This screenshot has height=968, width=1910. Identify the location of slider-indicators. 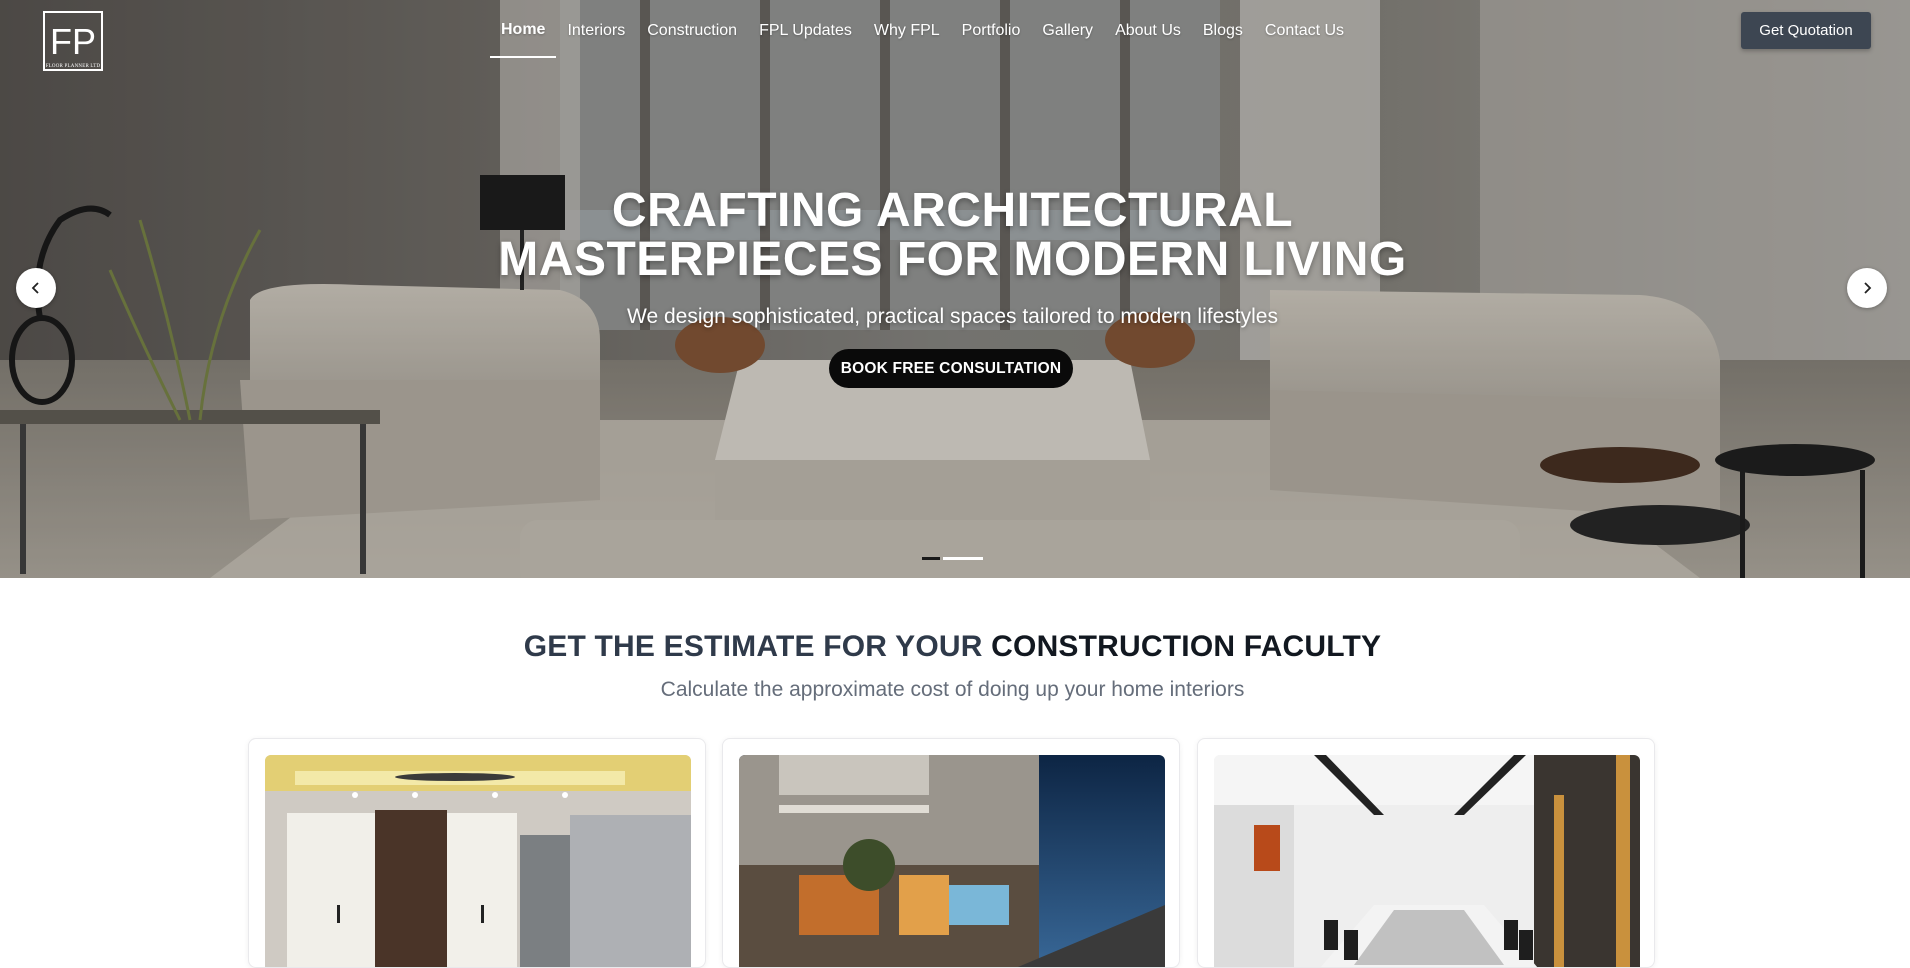
(952, 558).